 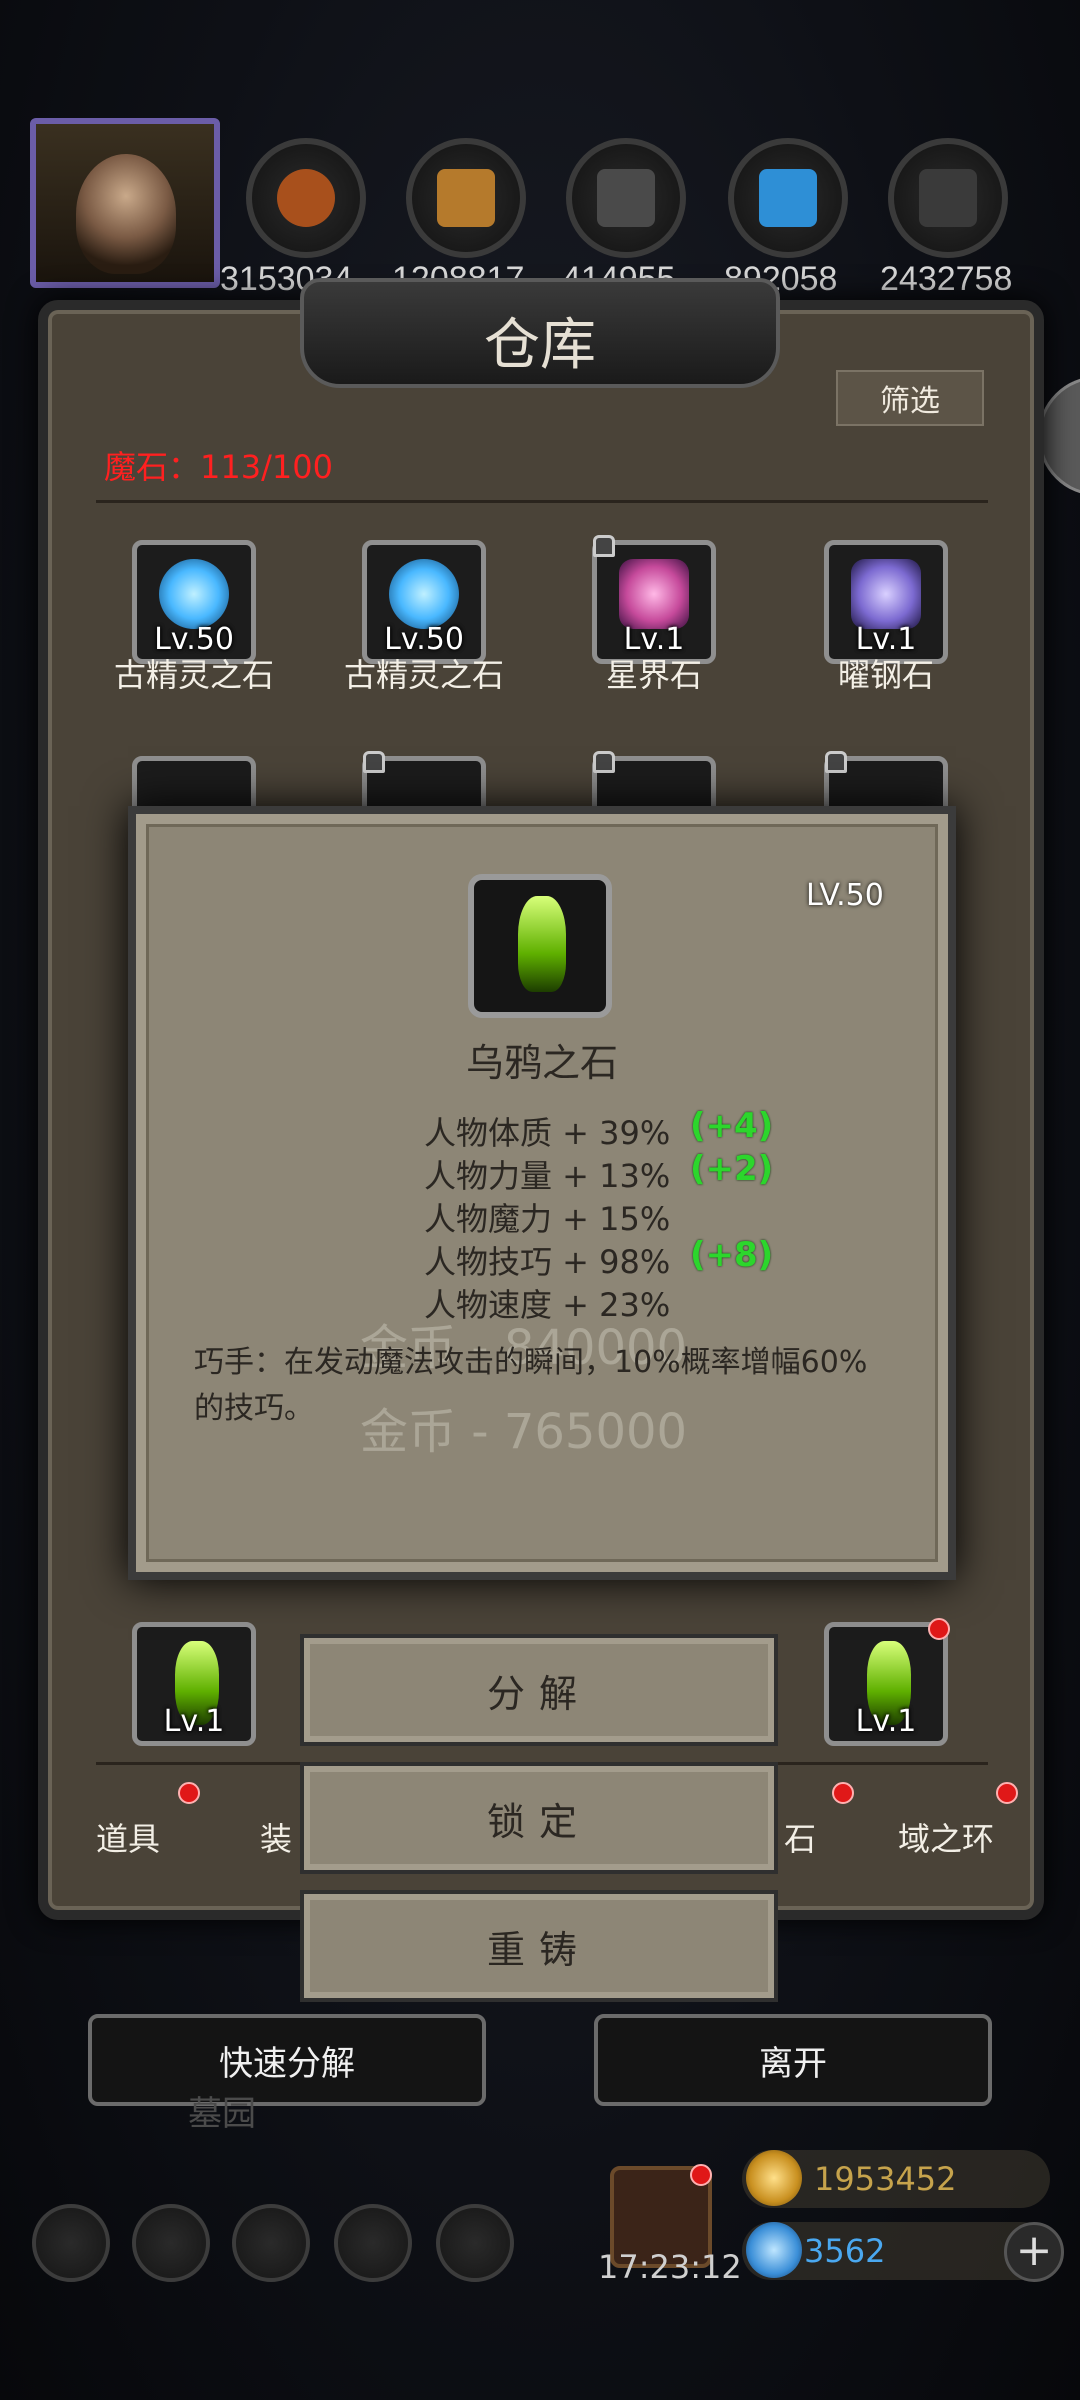 What do you see at coordinates (271, 2243) in the screenshot?
I see `guild-icon` at bounding box center [271, 2243].